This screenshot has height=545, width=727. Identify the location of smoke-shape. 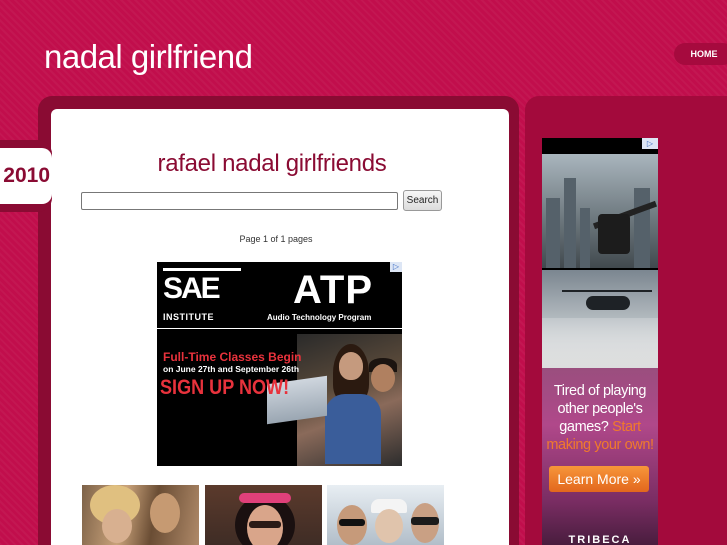
(600, 343).